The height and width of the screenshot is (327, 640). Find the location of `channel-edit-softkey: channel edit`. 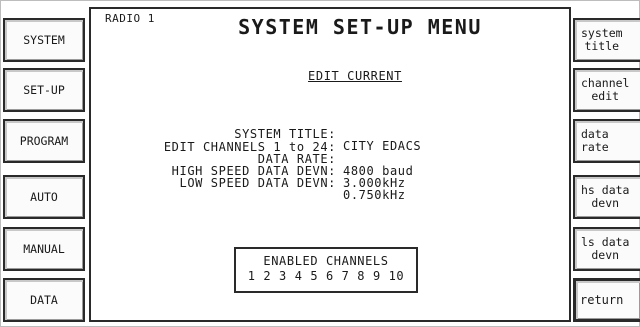

channel-edit-softkey: channel edit is located at coordinates (606, 90).